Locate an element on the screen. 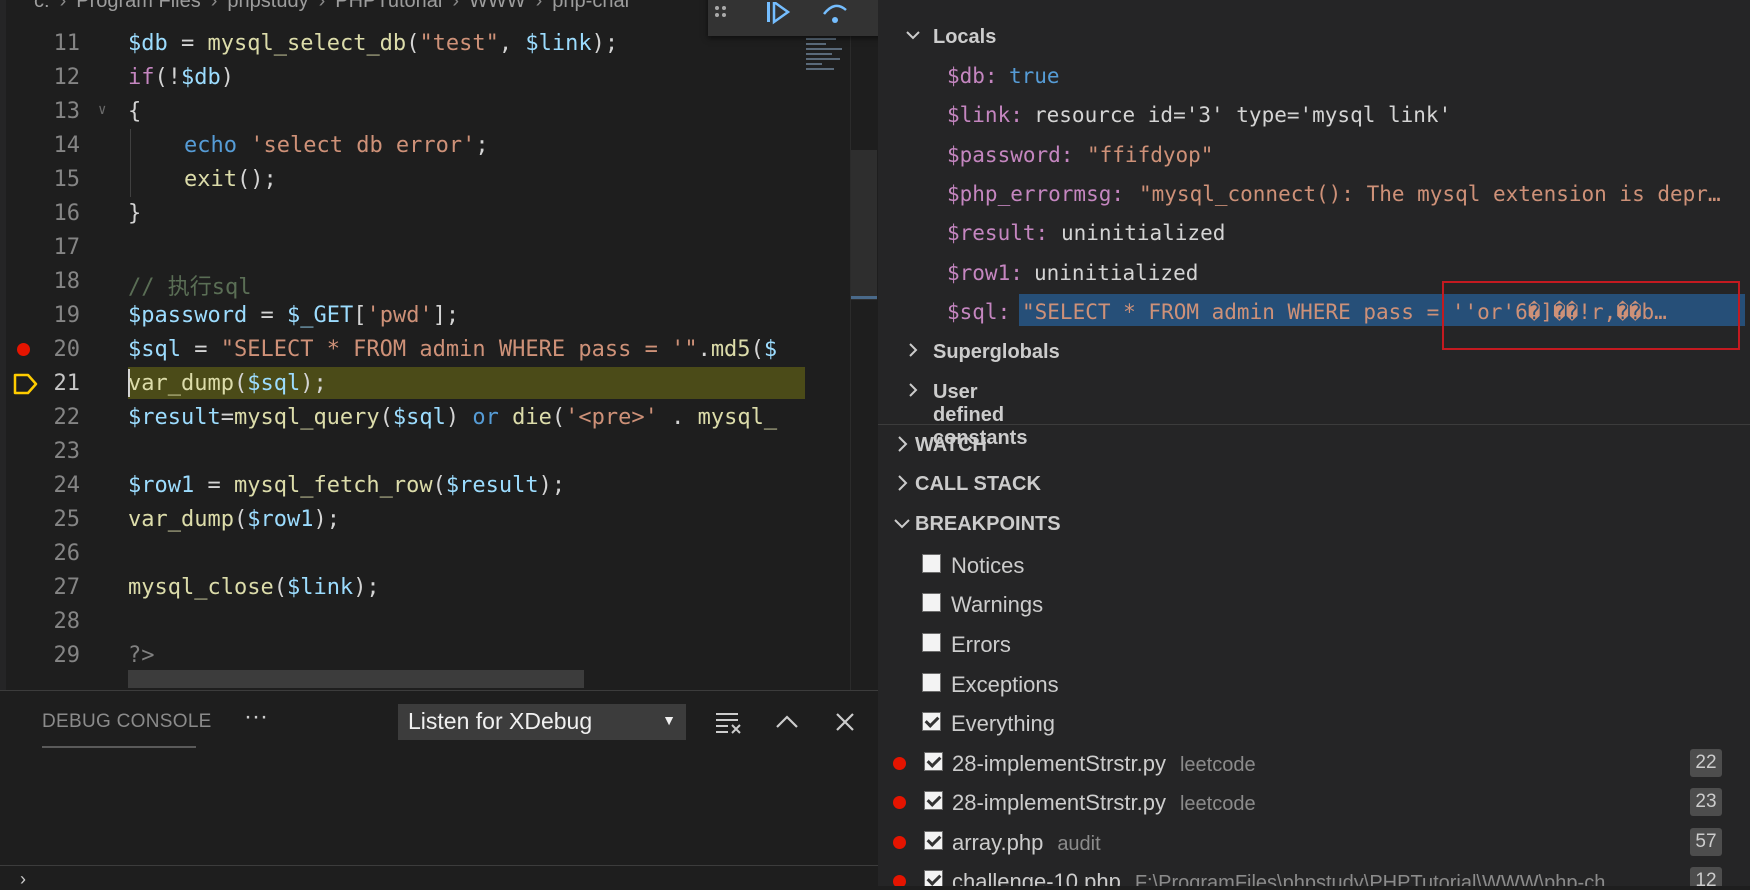 Image resolution: width=1750 pixels, height=890 pixels. code-line: 11 $db = mysql_select_db("test", $link); is located at coordinates (403, 44).